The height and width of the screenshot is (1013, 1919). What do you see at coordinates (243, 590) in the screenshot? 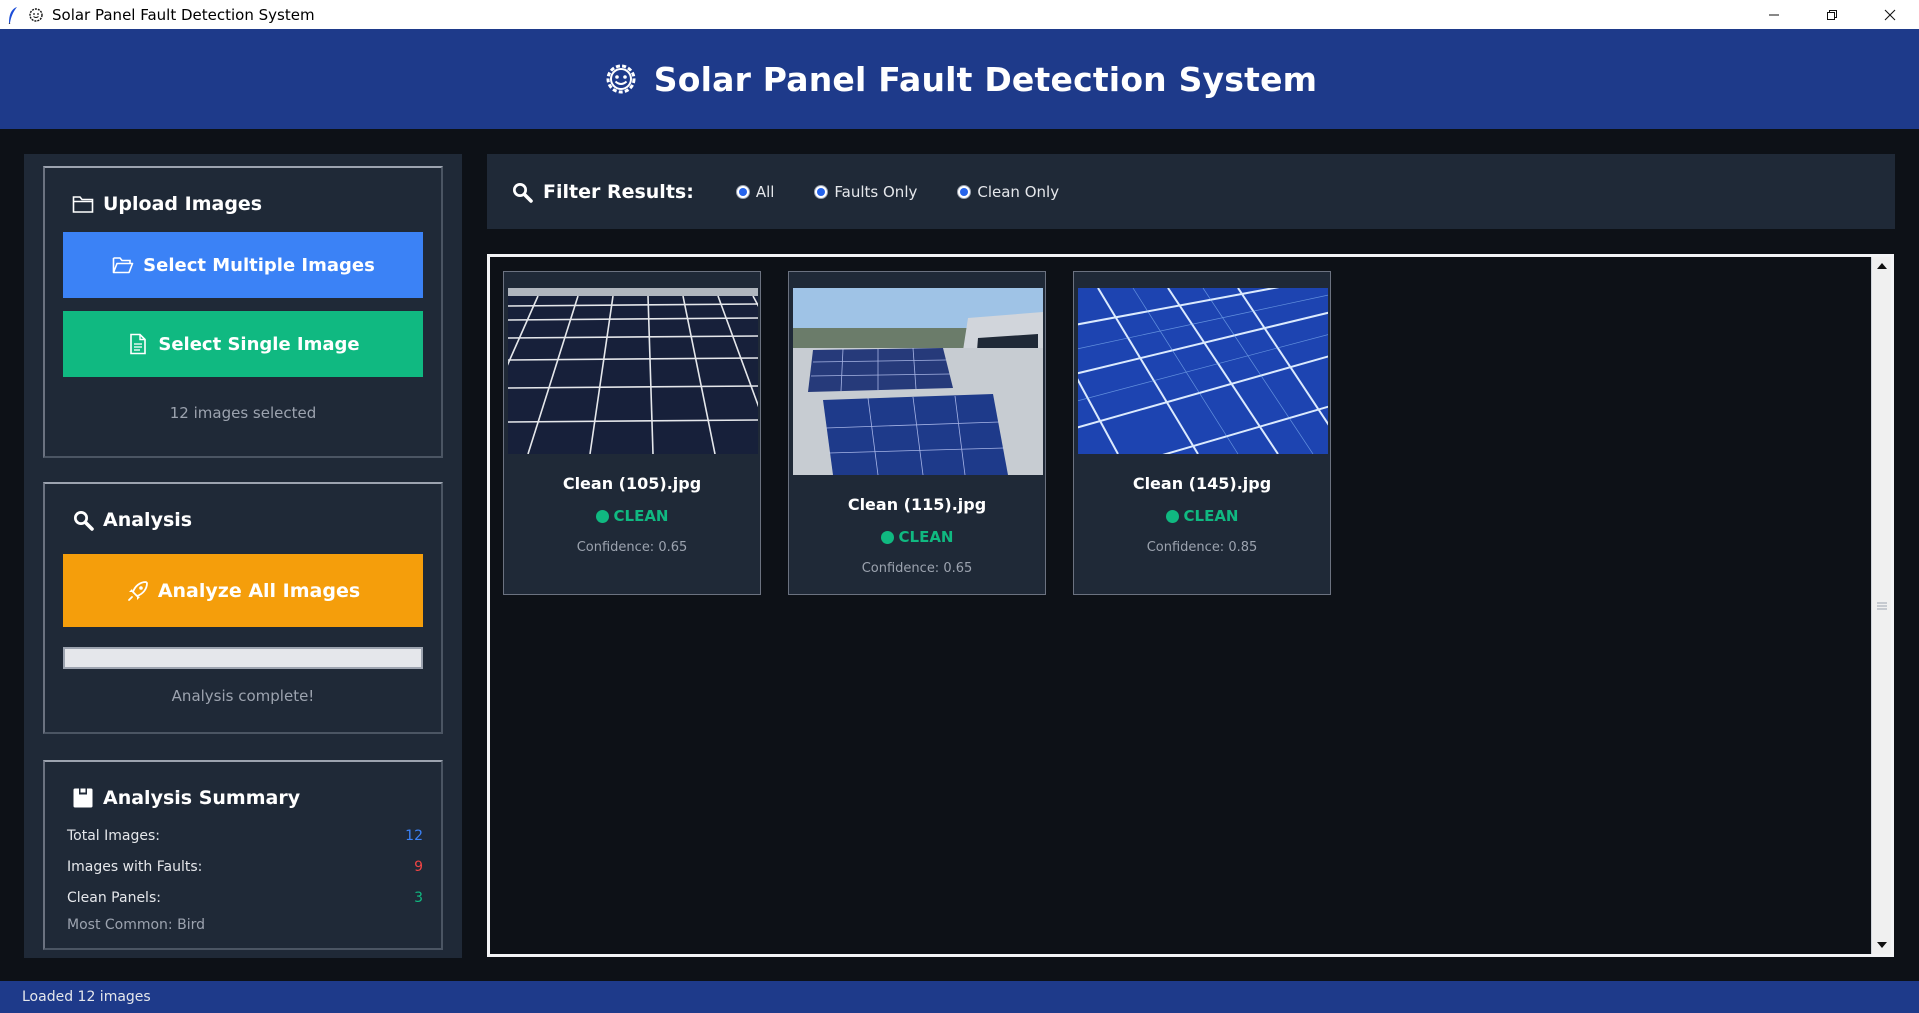
I see `analyze-all-images-button: Analyze All Images` at bounding box center [243, 590].